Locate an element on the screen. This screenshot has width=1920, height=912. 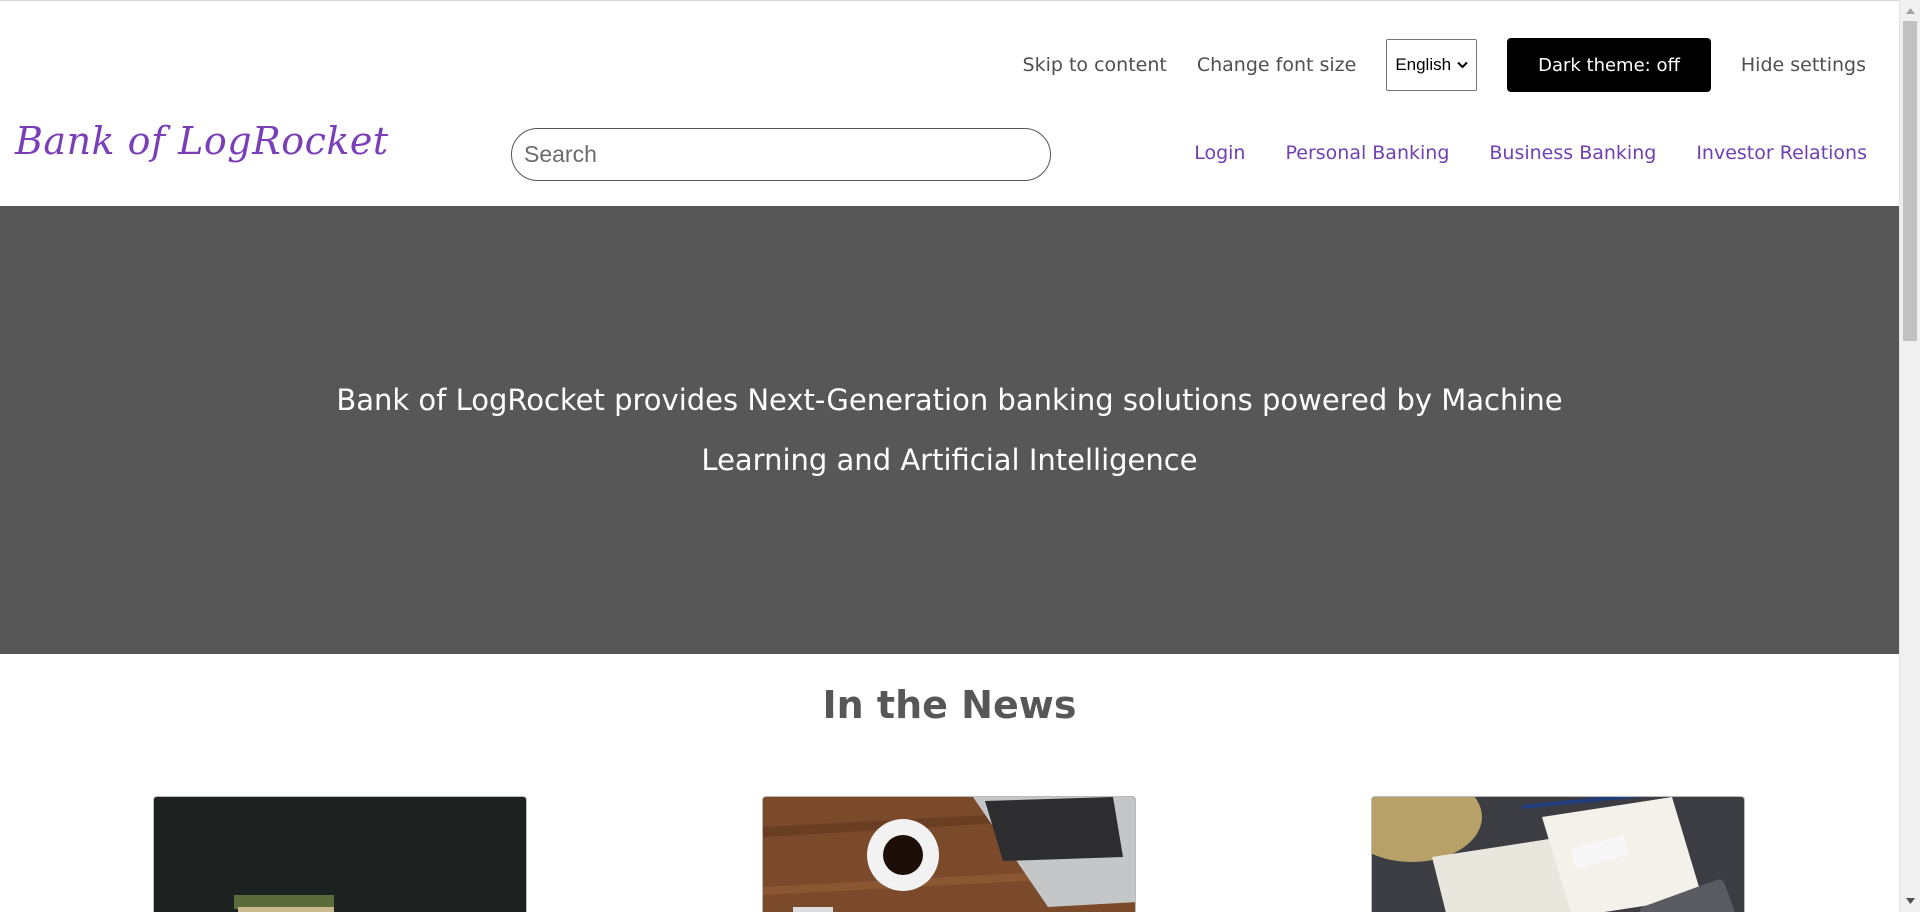
scroll-down-icon is located at coordinates (1910, 901).